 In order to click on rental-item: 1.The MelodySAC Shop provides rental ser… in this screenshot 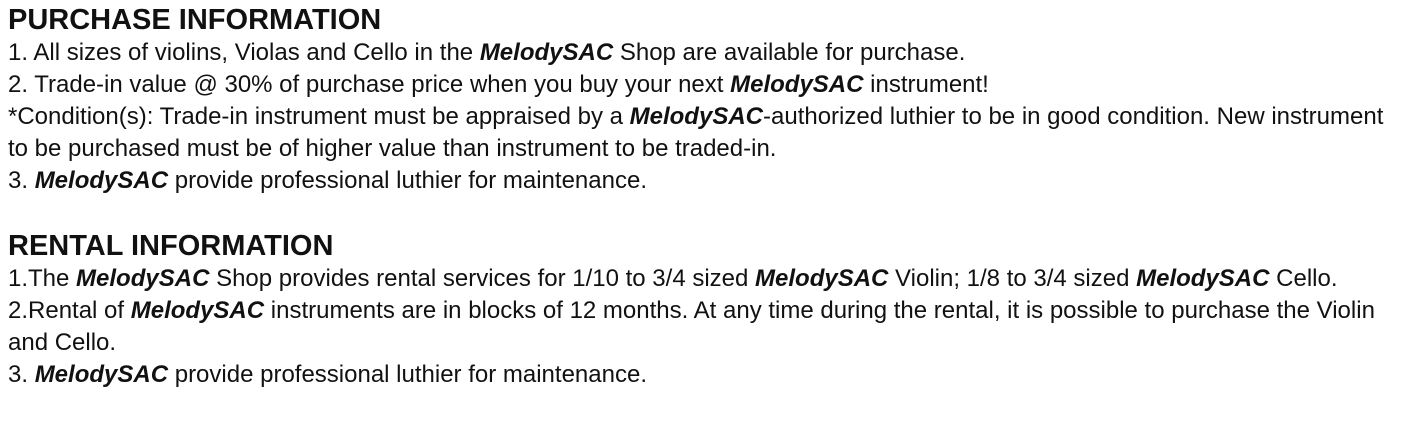, I will do `click(706, 279)`.